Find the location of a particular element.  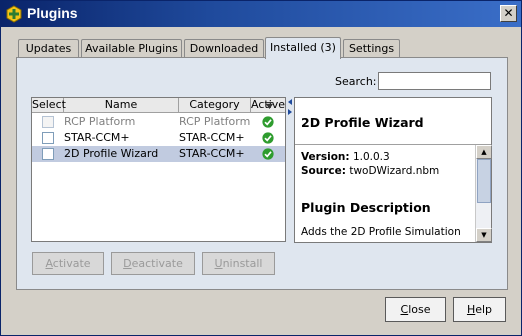

tab-settings: Settings is located at coordinates (371, 48).